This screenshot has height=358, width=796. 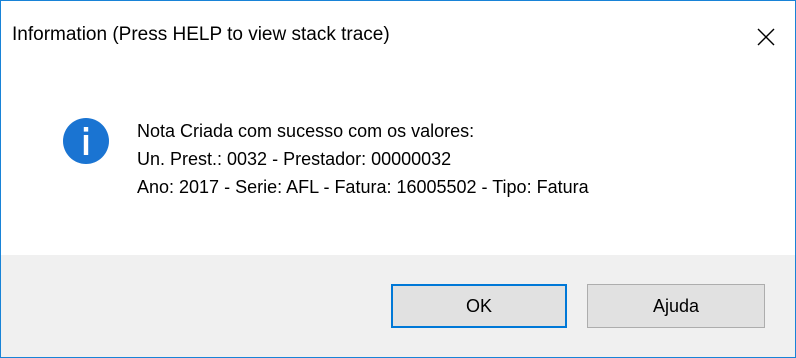 I want to click on ok-button: OK, so click(x=479, y=306).